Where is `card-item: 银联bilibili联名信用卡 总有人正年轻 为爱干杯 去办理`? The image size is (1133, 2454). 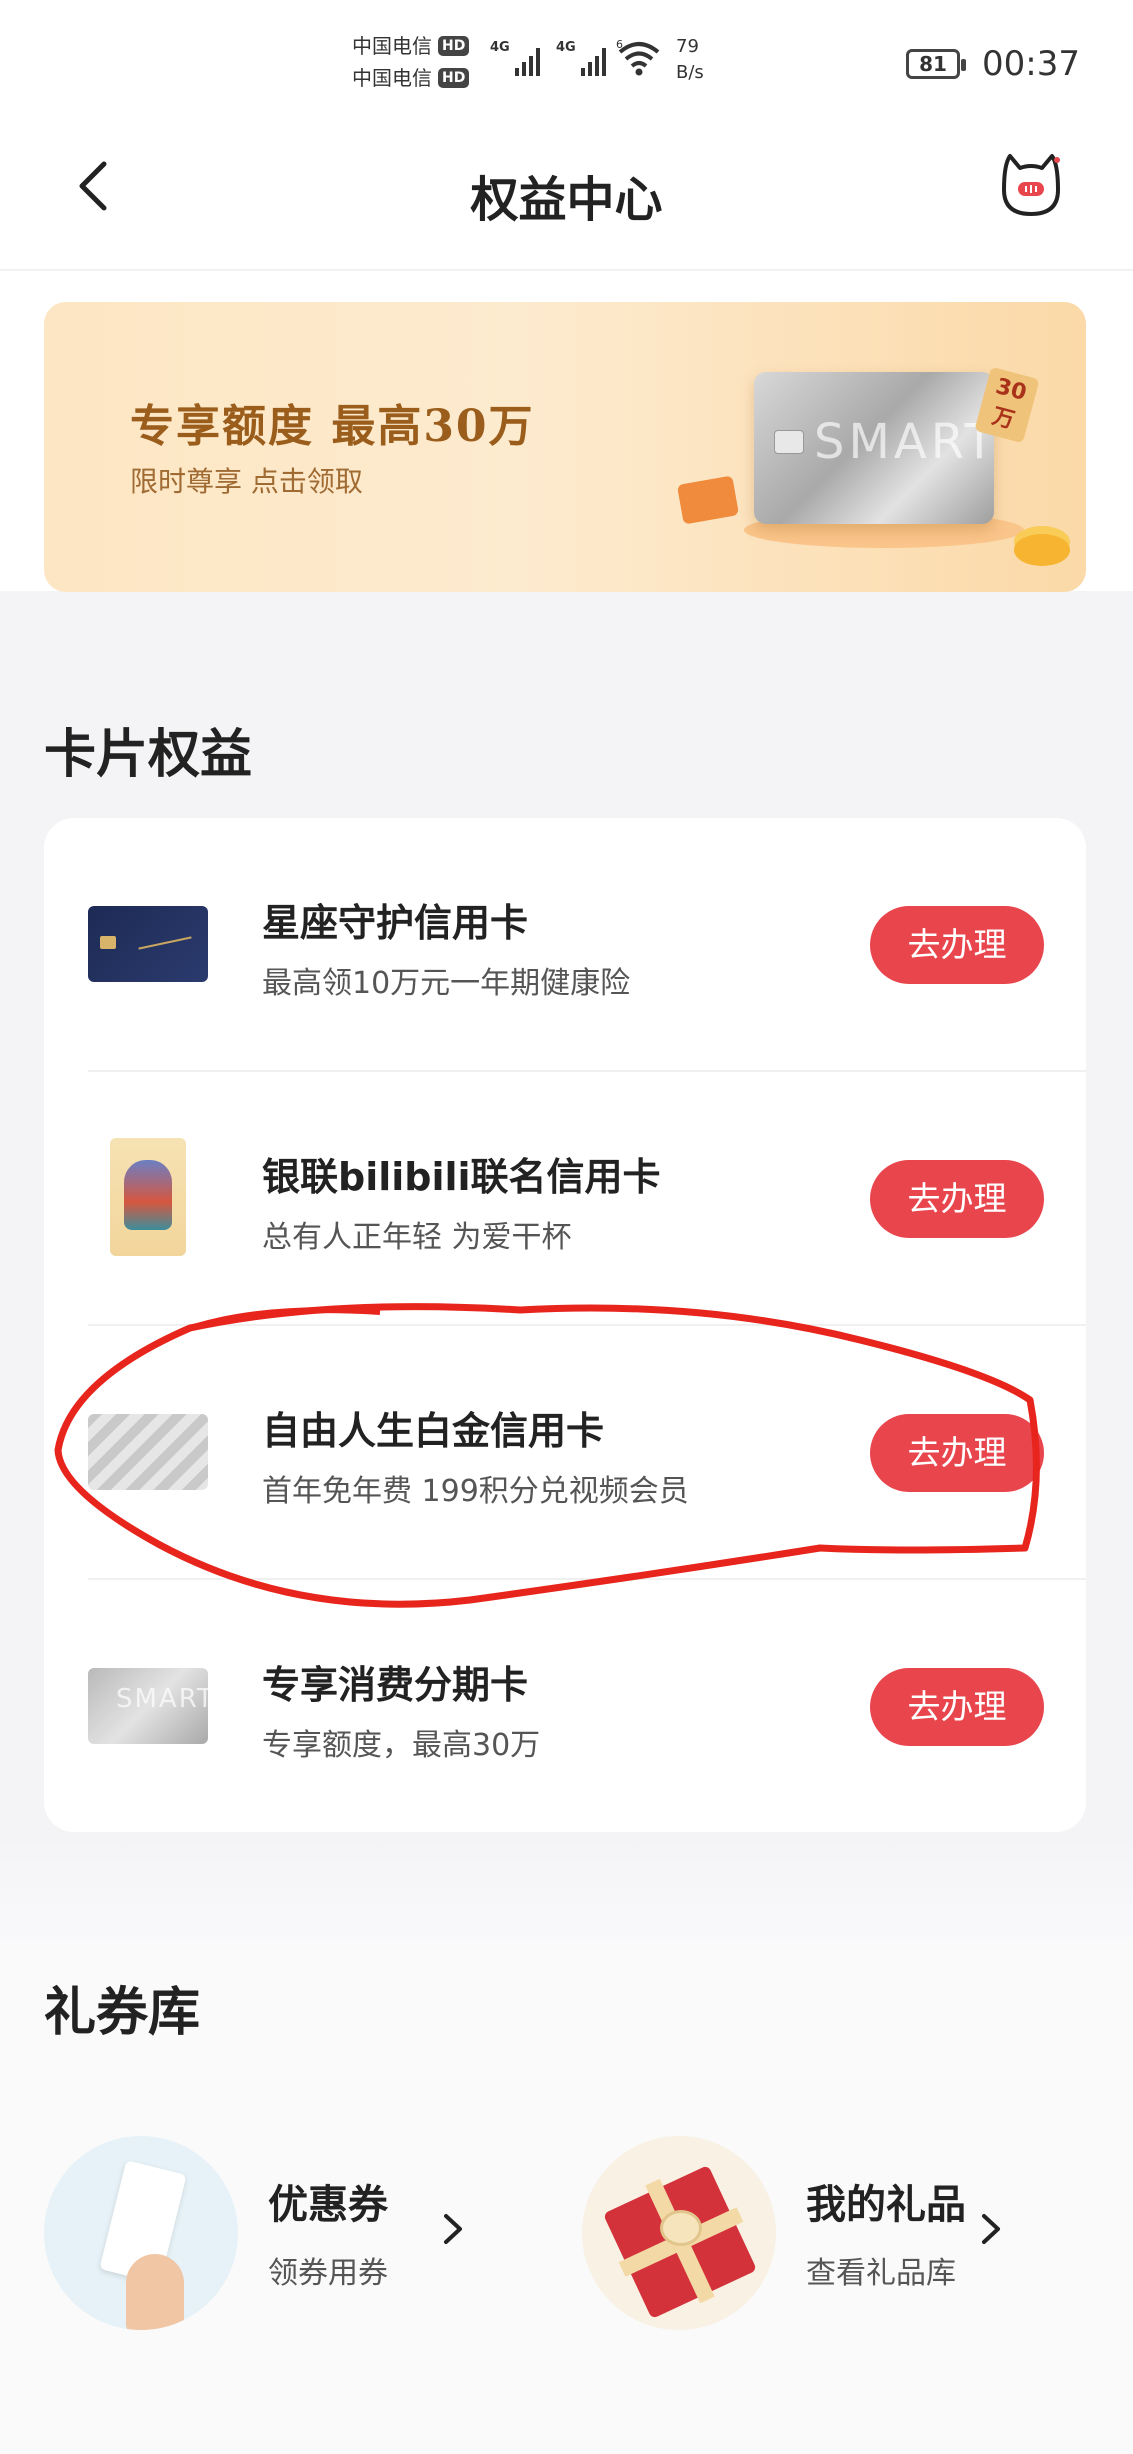
card-item: 银联bilibili联名信用卡 总有人正年轻 为爱干杯 去办理 is located at coordinates (565, 1199).